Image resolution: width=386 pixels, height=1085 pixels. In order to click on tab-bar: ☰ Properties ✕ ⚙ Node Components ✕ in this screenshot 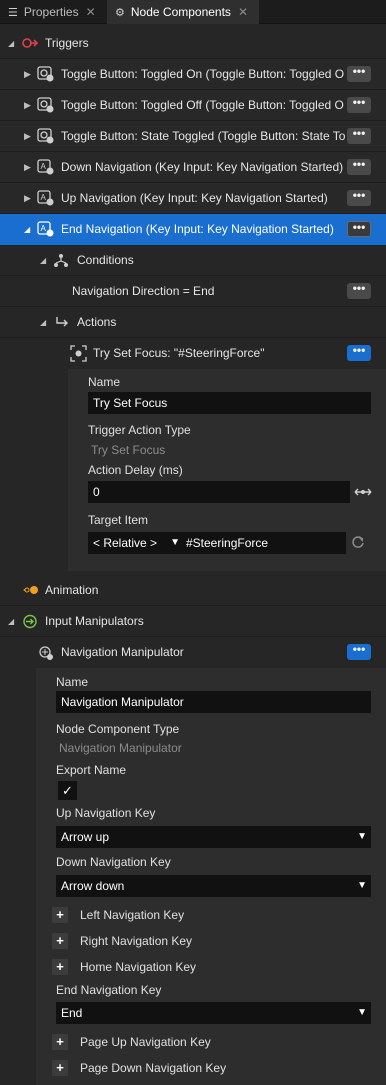, I will do `click(193, 12)`.